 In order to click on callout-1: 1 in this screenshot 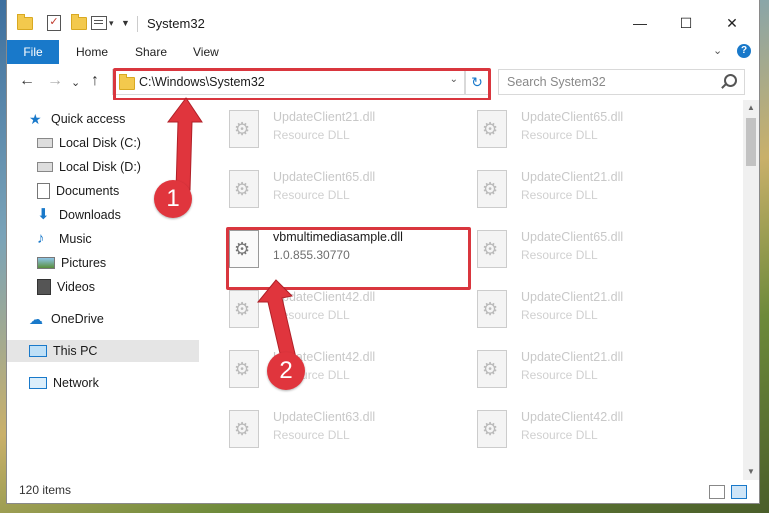, I will do `click(173, 199)`.